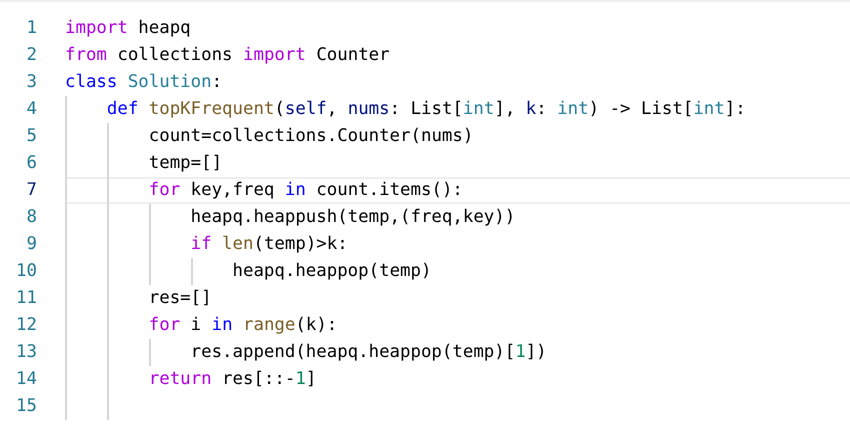  Describe the element at coordinates (26, 379) in the screenshot. I see `line-number: 14` at that location.